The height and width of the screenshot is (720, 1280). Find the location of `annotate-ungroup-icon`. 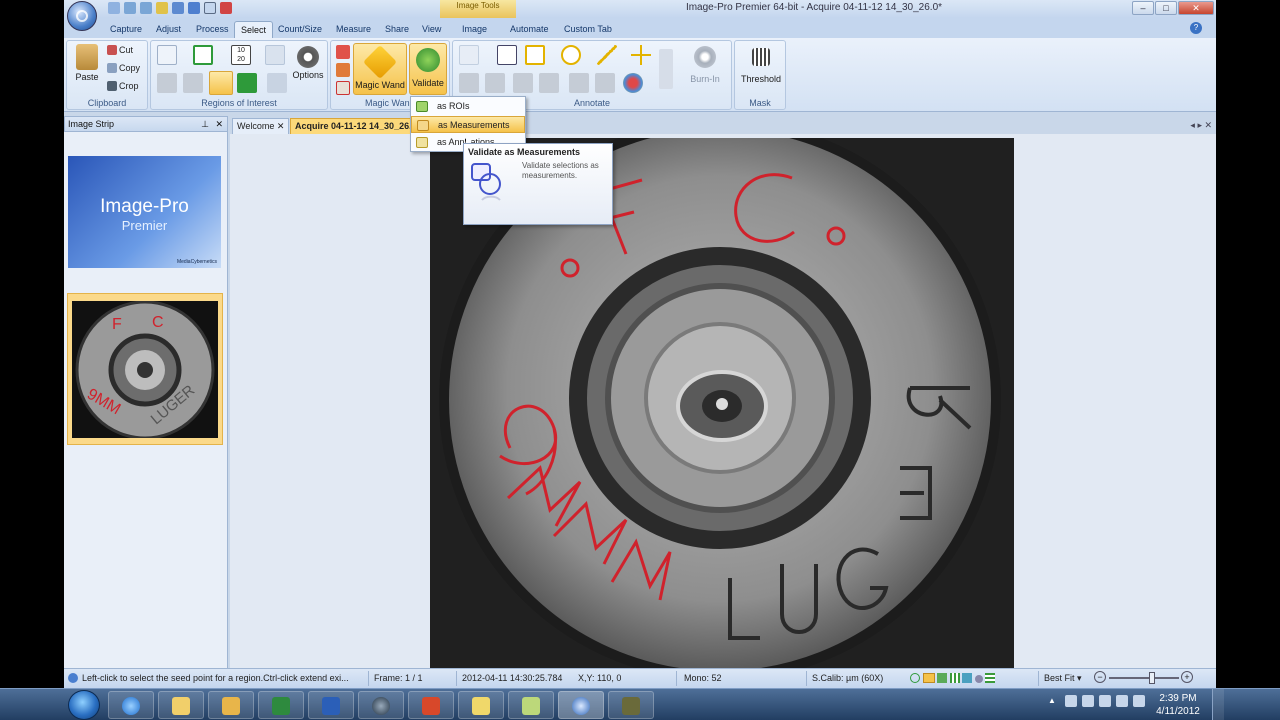

annotate-ungroup-icon is located at coordinates (549, 83).